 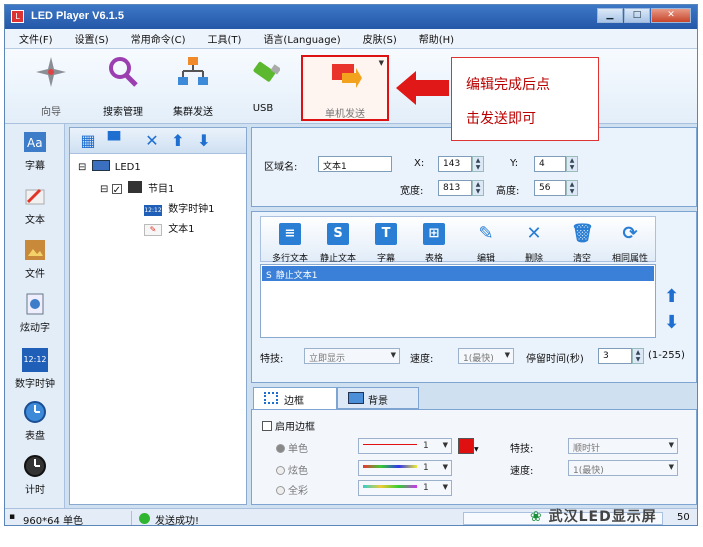 What do you see at coordinates (405, 446) in the screenshot?
I see `single-line-select: 1` at bounding box center [405, 446].